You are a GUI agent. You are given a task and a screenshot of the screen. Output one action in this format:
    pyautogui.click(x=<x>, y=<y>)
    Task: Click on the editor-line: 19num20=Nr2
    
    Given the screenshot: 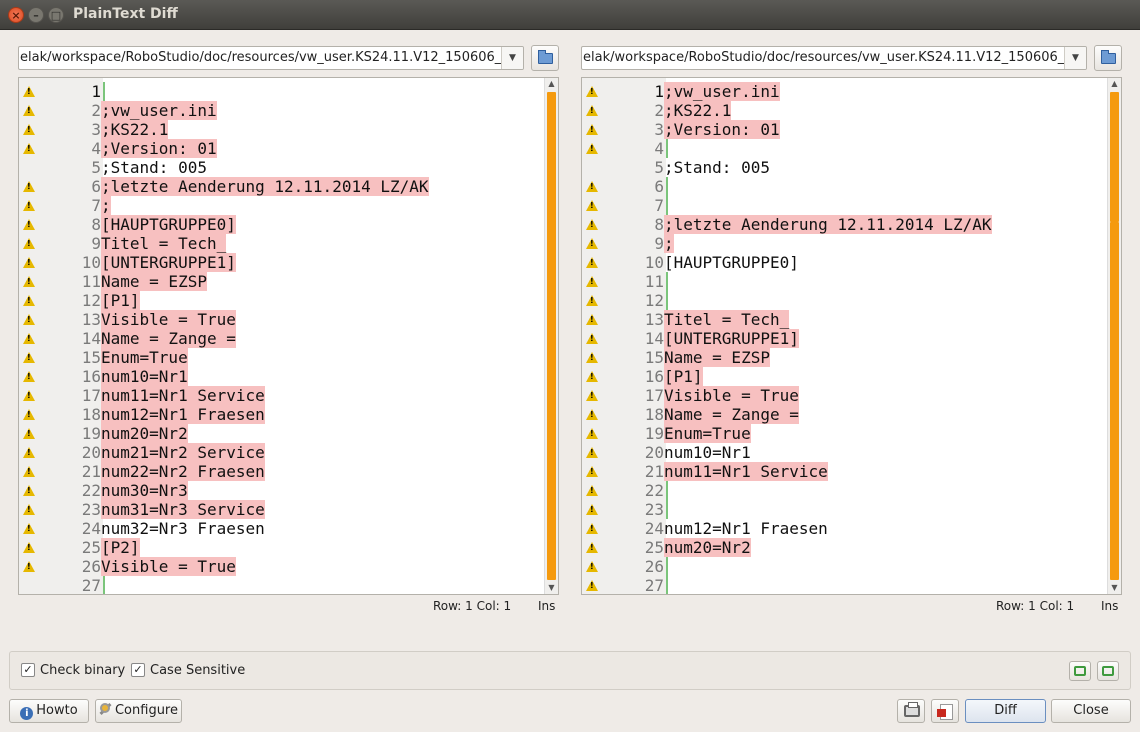 What is the action you would take?
    pyautogui.click(x=288, y=433)
    